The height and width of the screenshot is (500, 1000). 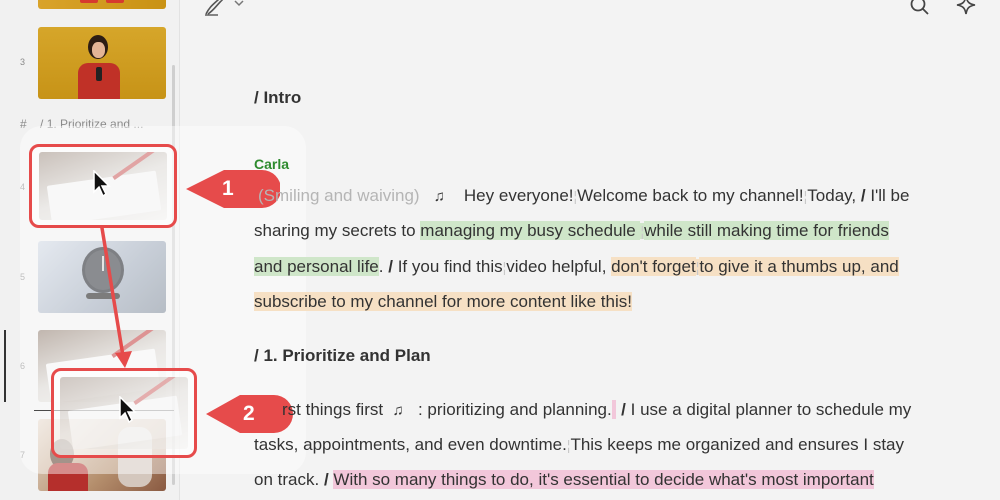 I want to click on pen-icon, so click(x=214, y=10).